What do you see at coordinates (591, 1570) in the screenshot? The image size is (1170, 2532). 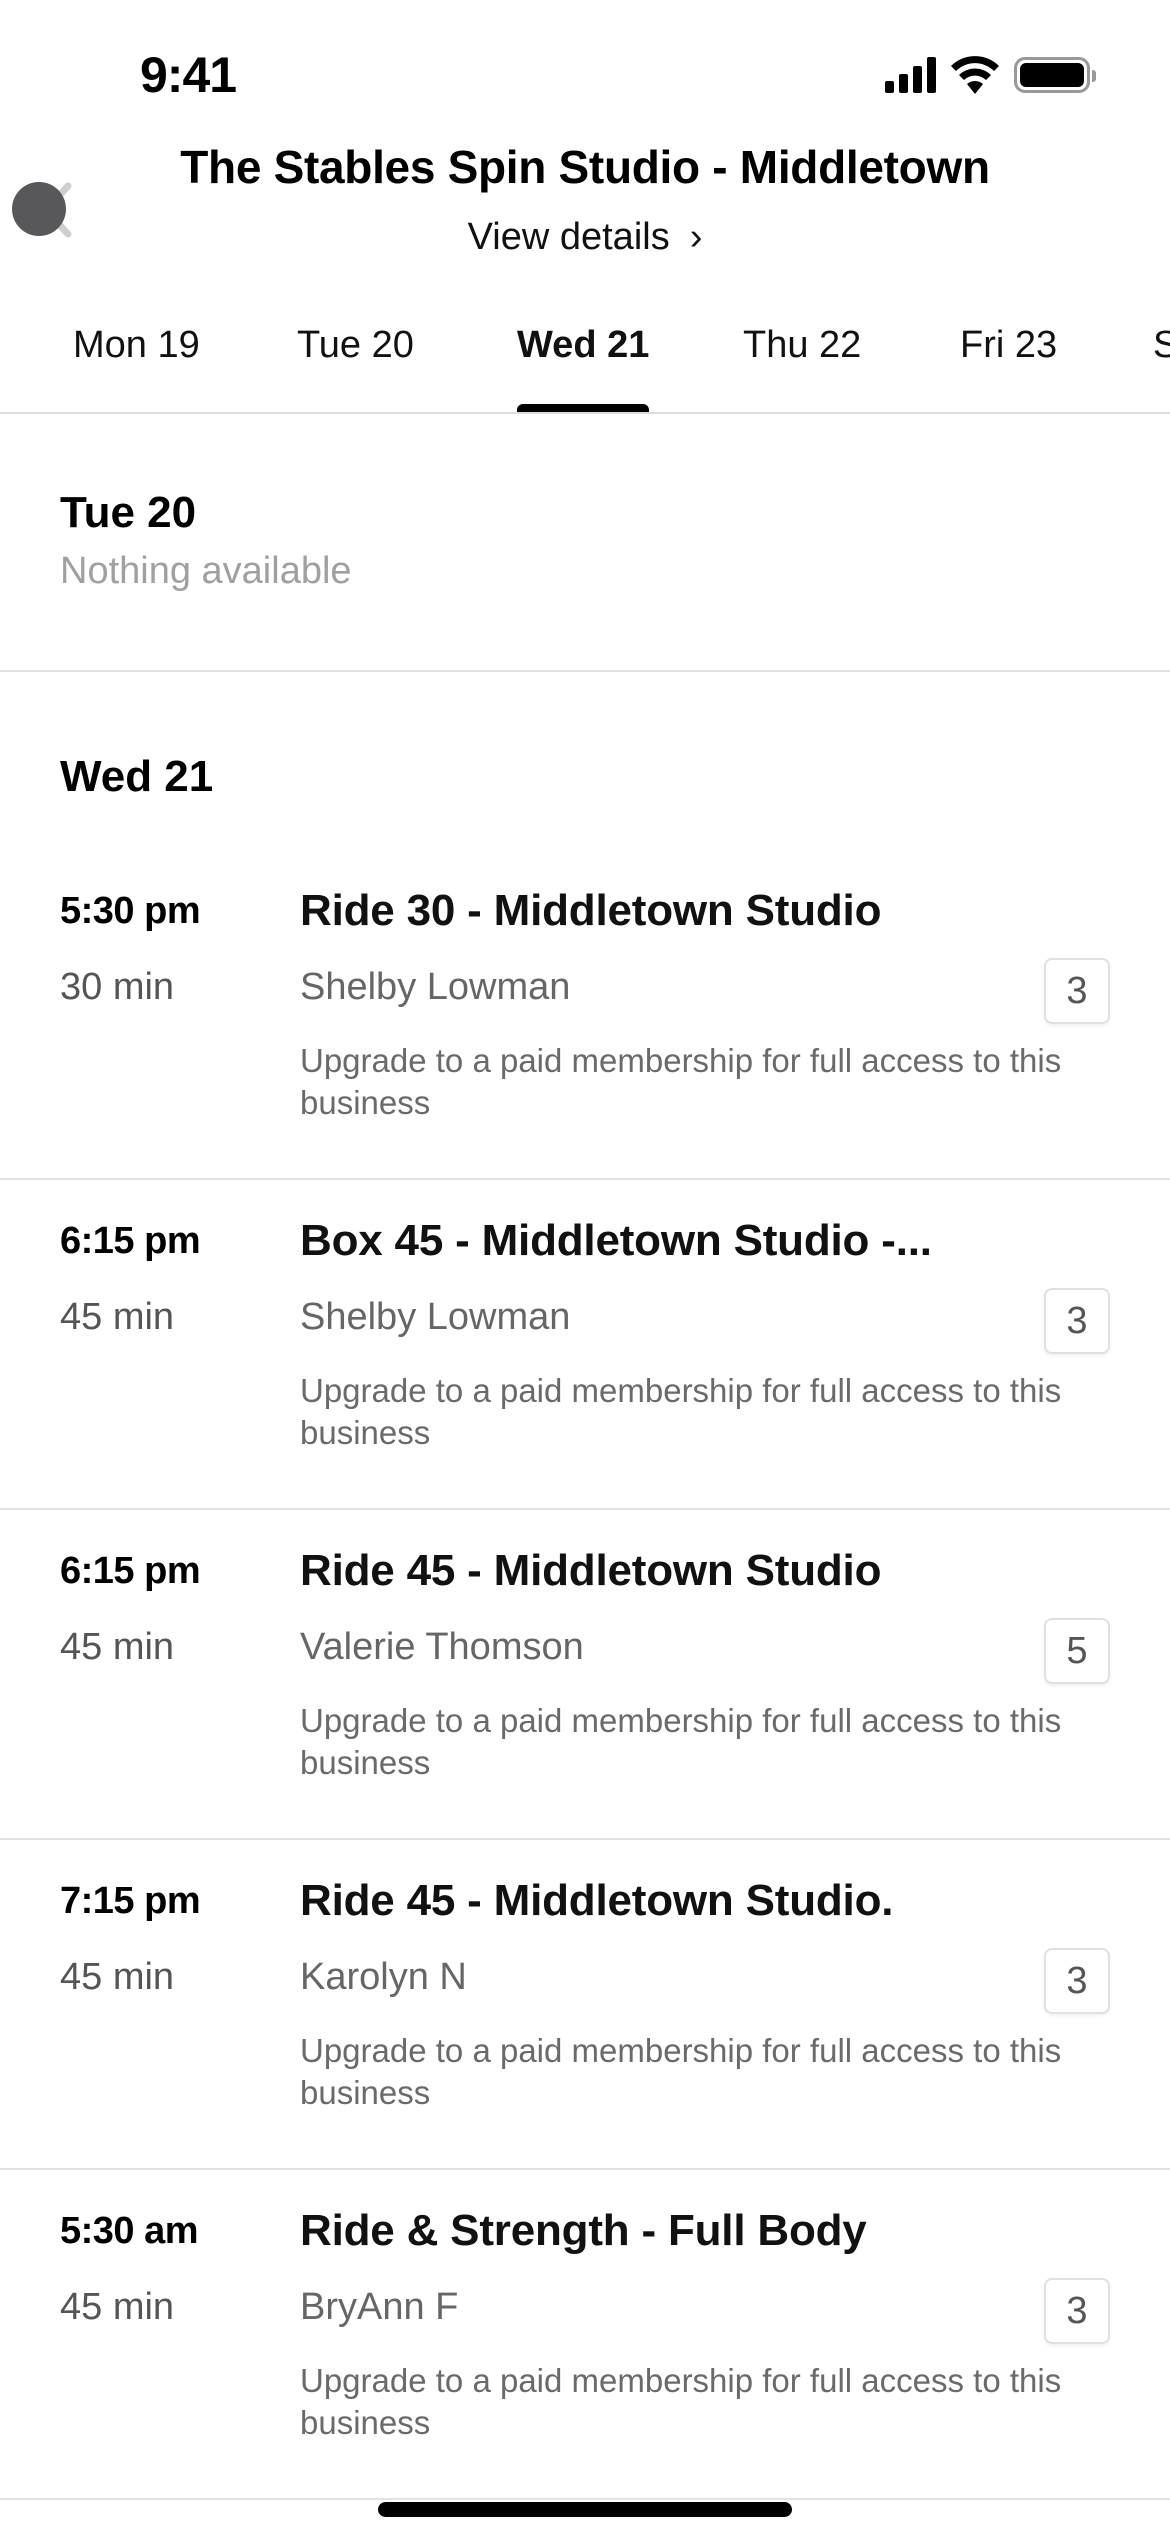 I see `class-title: Ride 45 - Middletown Studio` at bounding box center [591, 1570].